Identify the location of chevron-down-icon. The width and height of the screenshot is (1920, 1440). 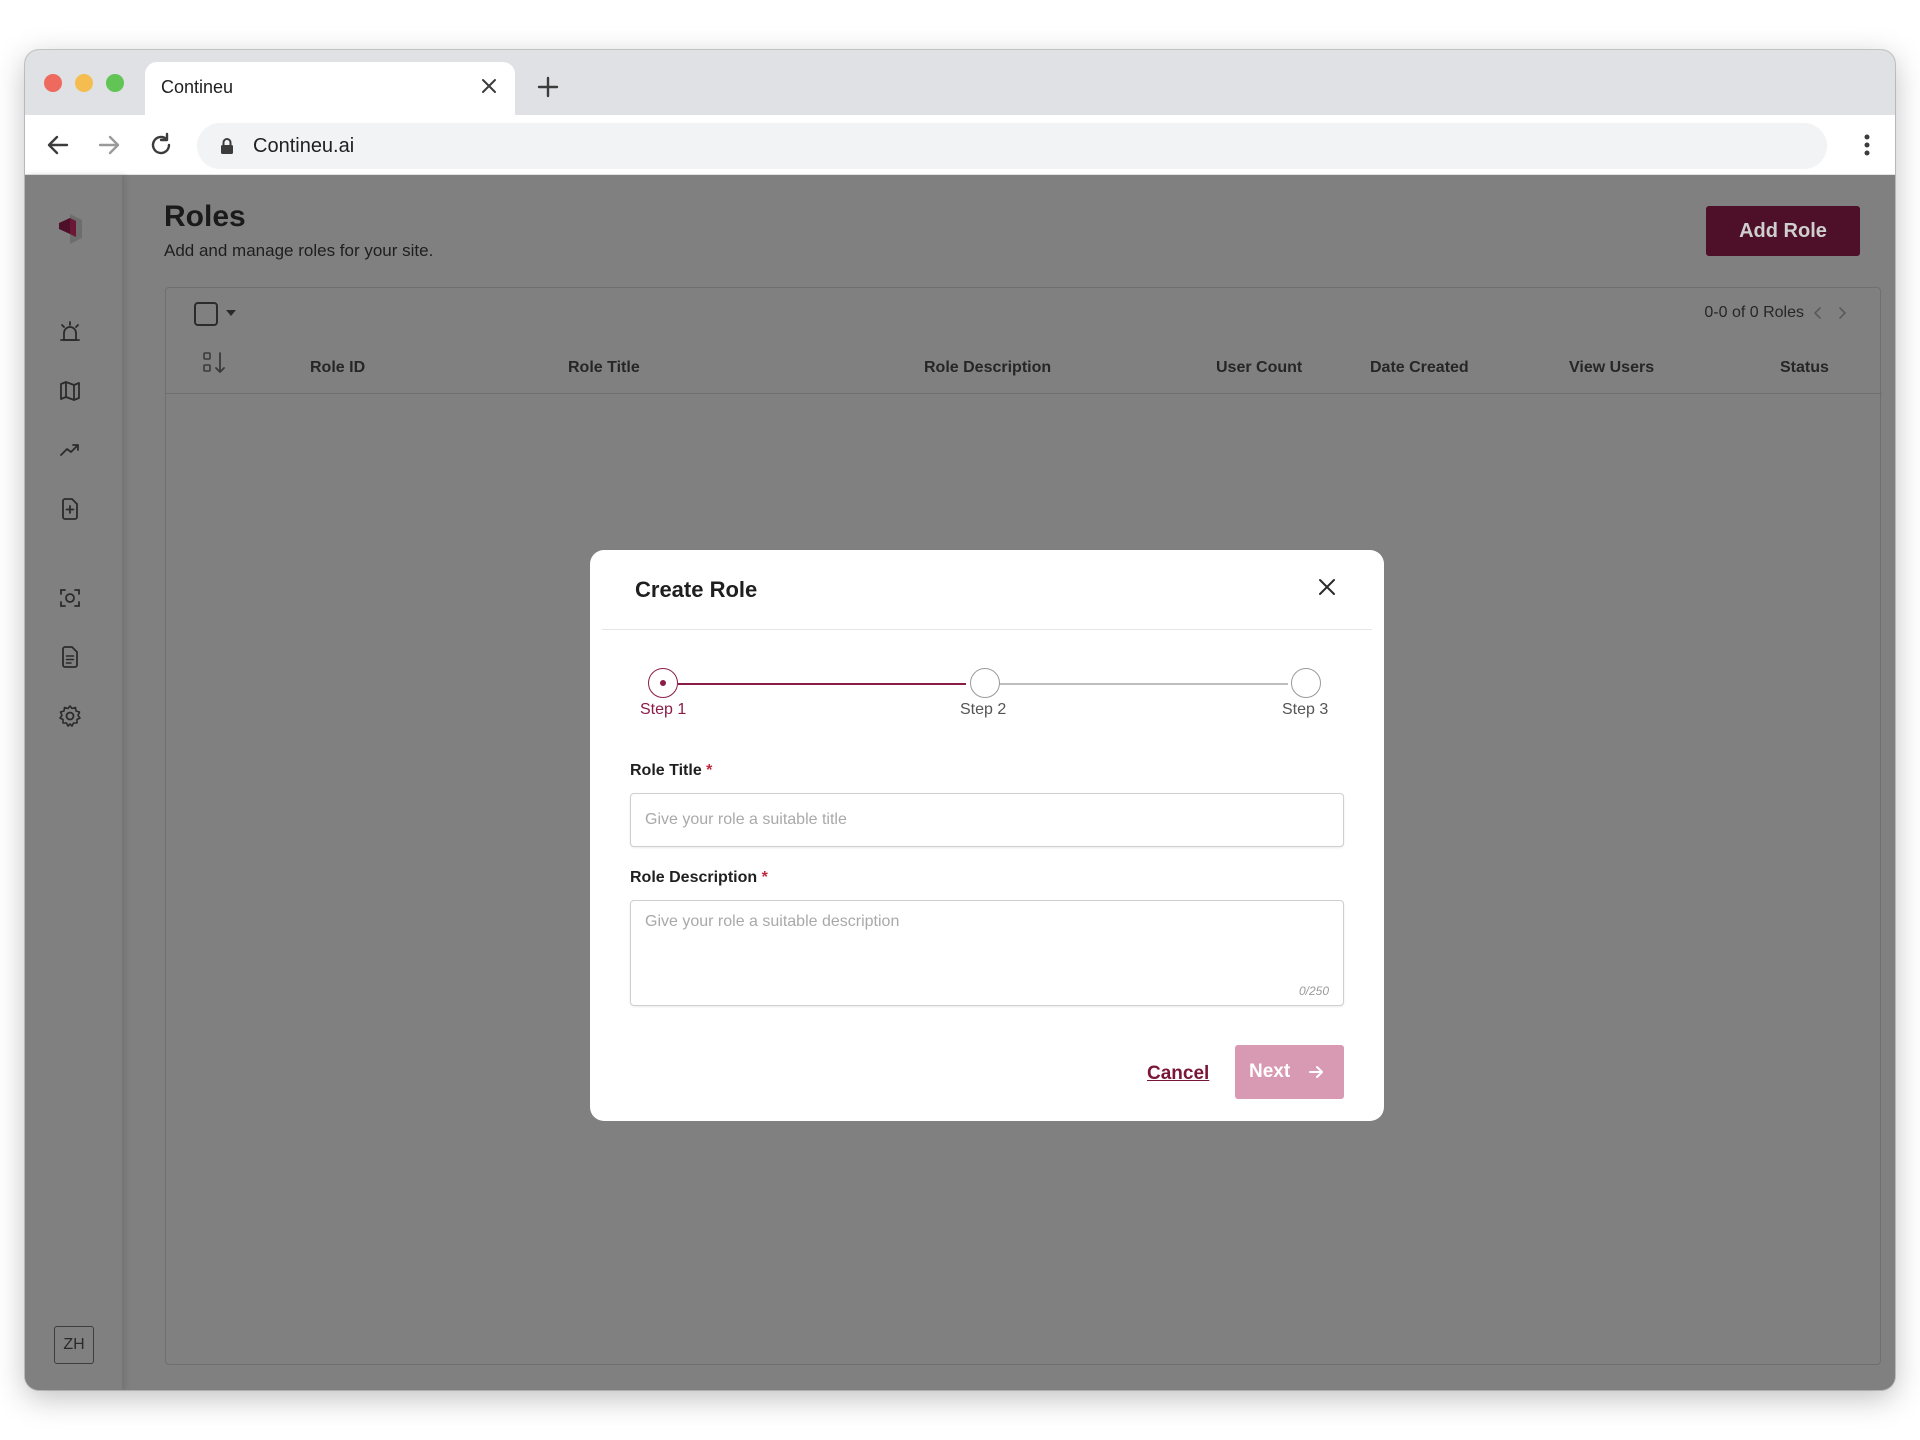
(231, 313).